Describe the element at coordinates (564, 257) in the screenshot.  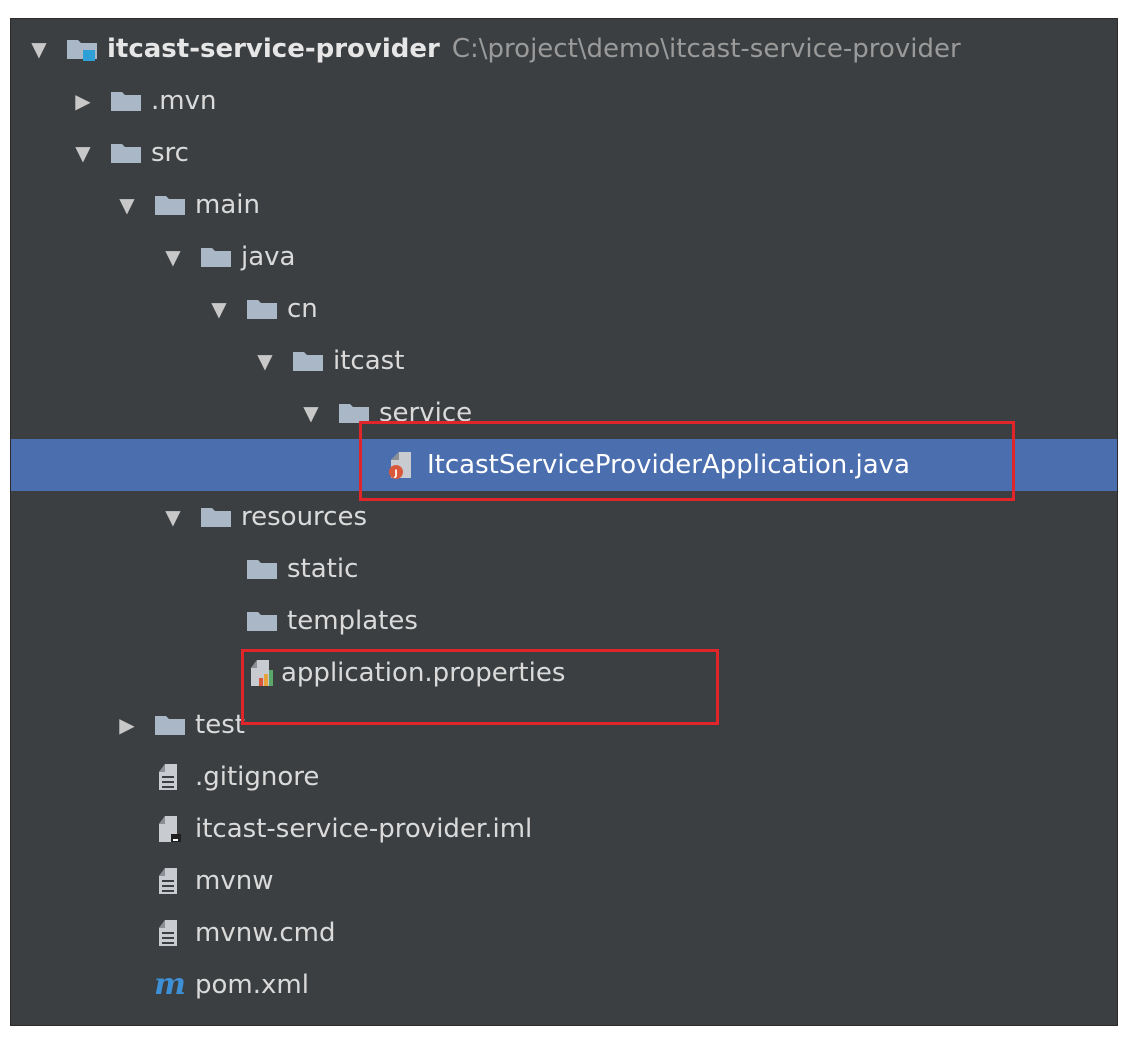
I see `tree-item-java: ▼ java` at that location.